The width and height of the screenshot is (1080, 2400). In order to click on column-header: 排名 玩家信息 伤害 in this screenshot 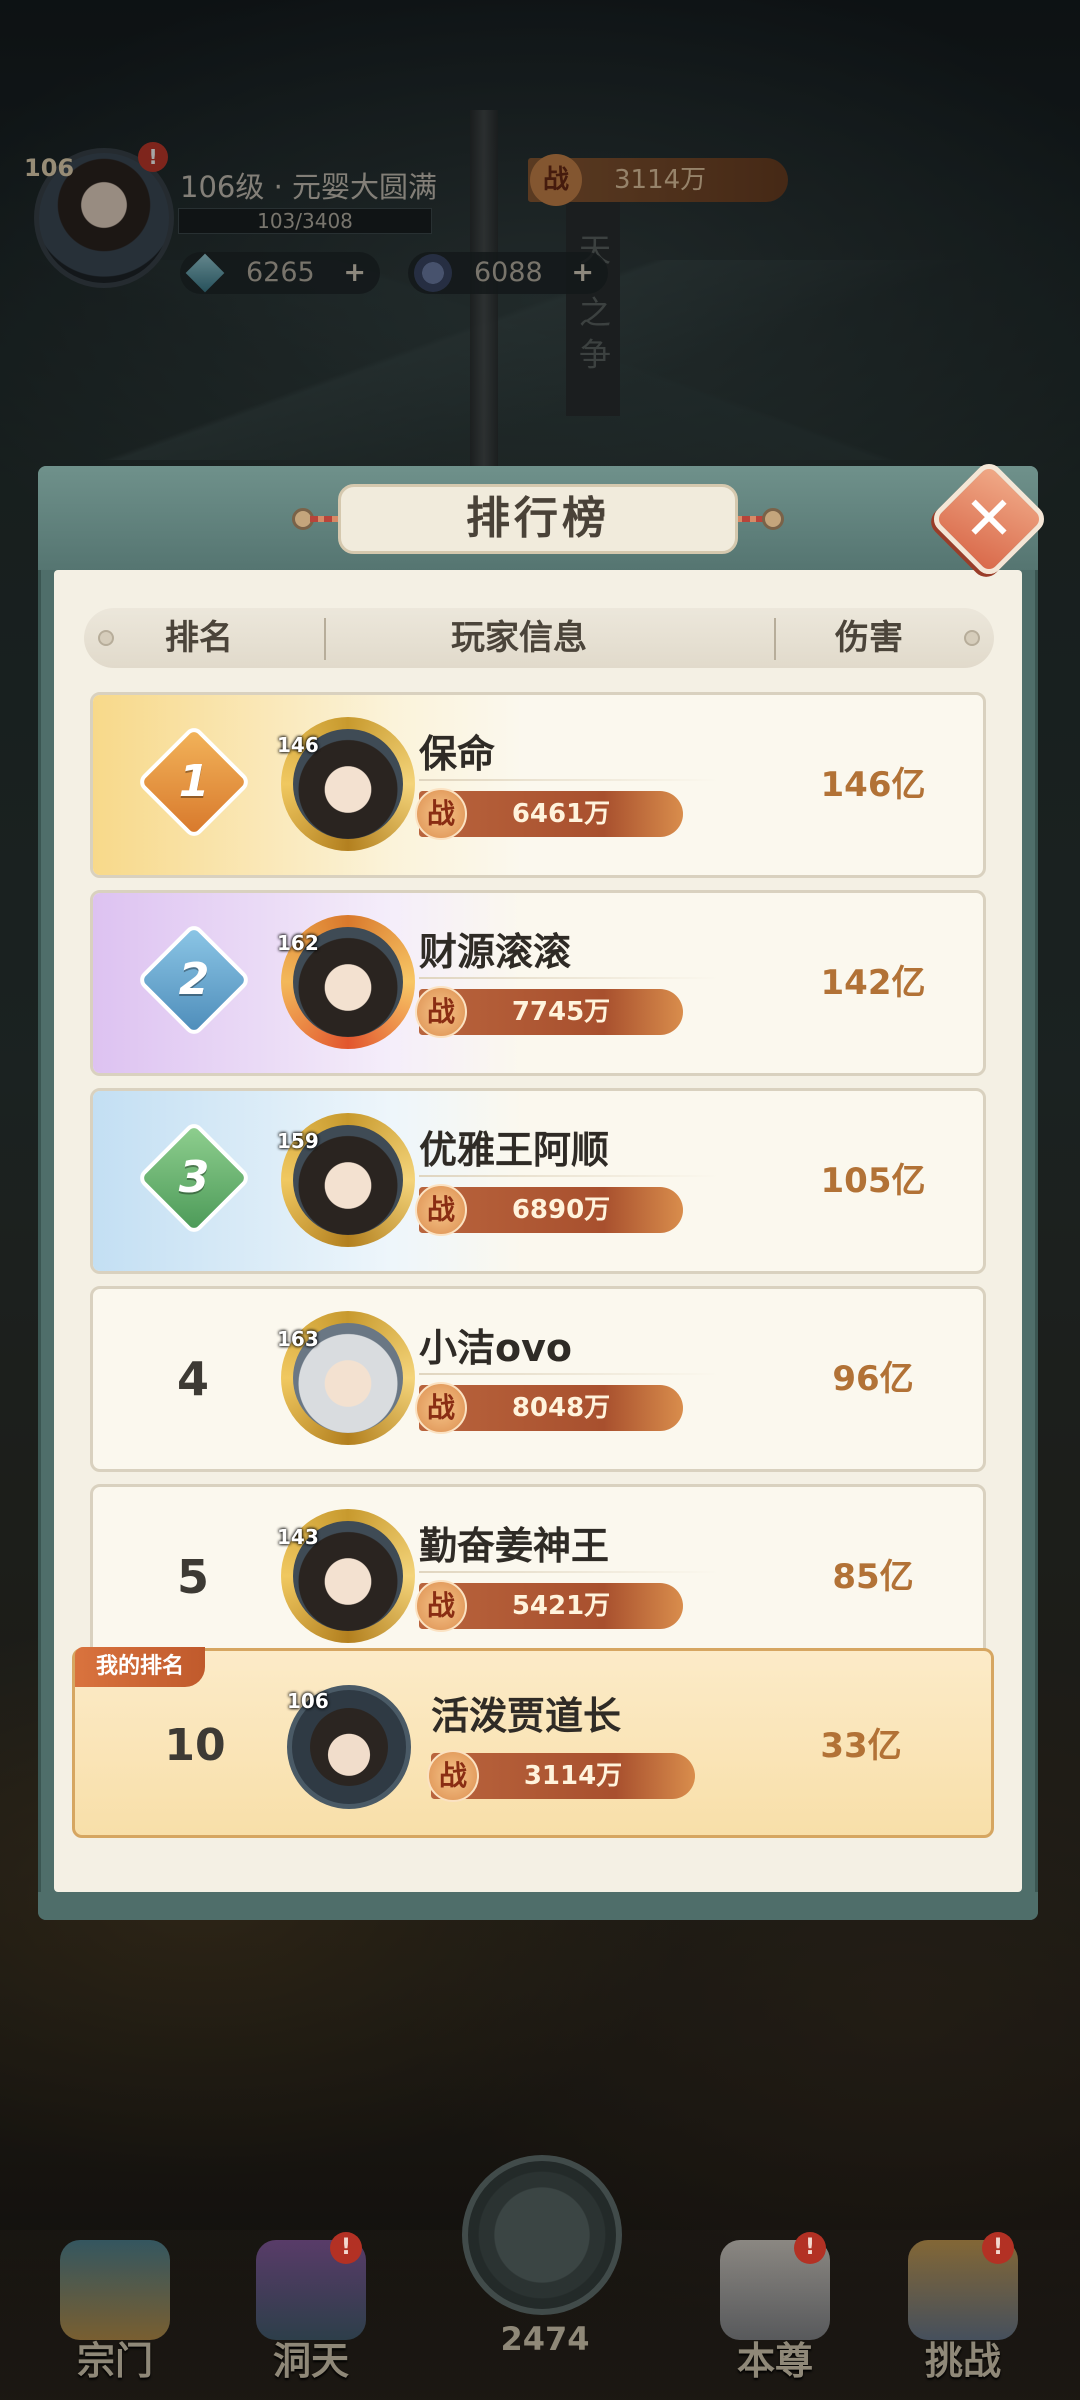, I will do `click(539, 638)`.